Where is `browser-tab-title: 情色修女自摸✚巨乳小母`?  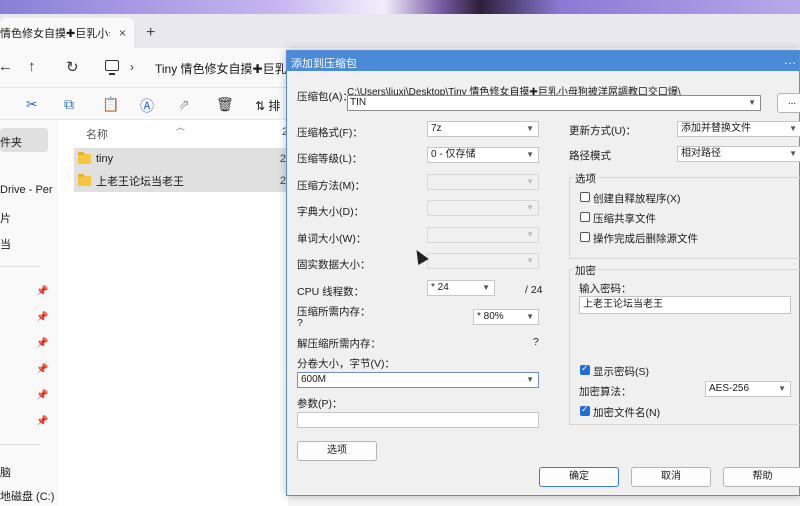
browser-tab-title: 情色修女自摸✚巨乳小母 is located at coordinates (55, 34).